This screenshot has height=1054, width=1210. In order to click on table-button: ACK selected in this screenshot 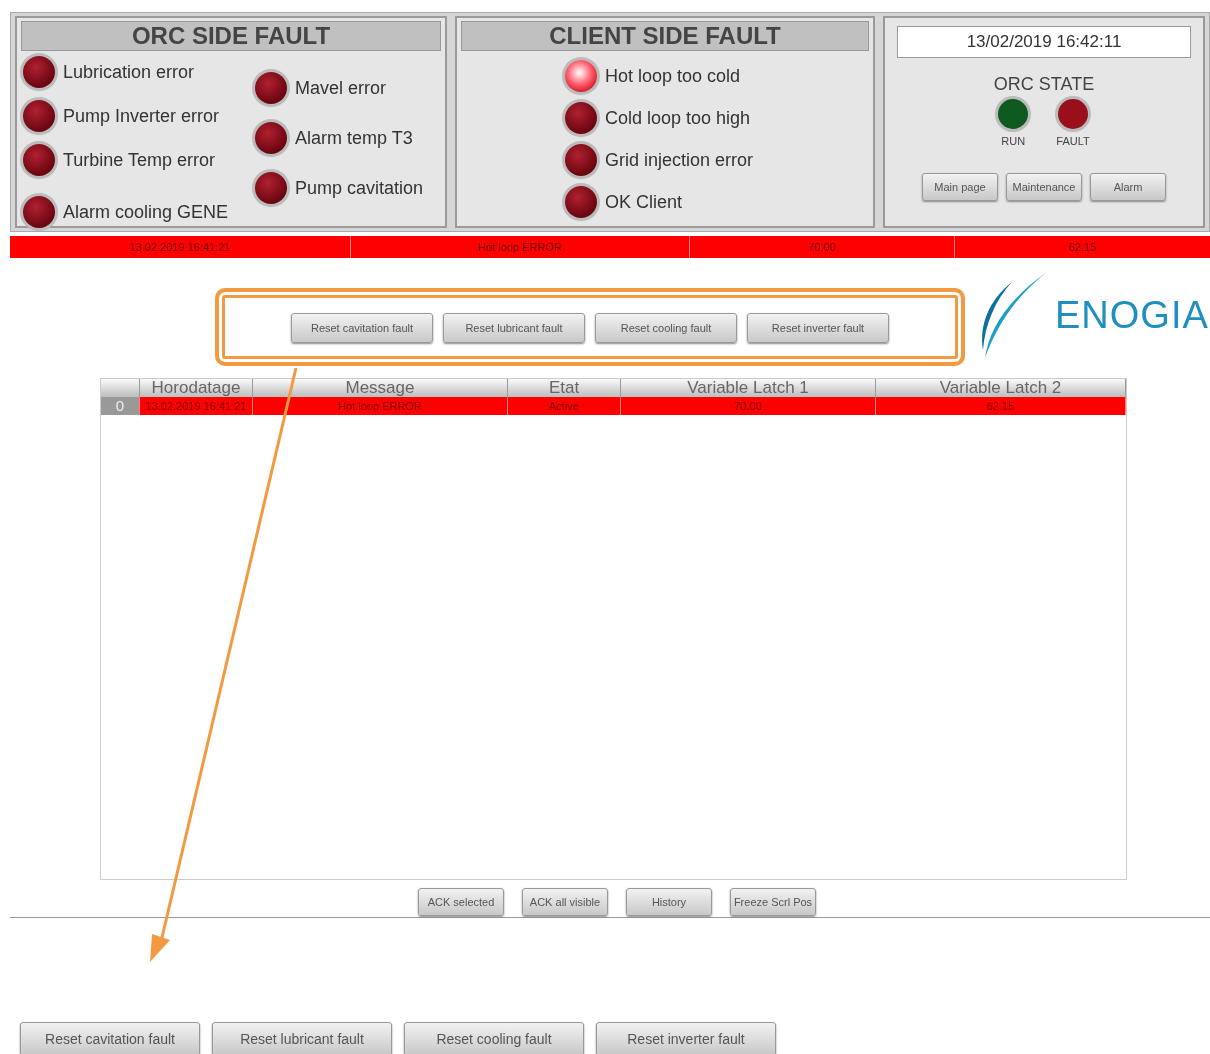, I will do `click(461, 902)`.